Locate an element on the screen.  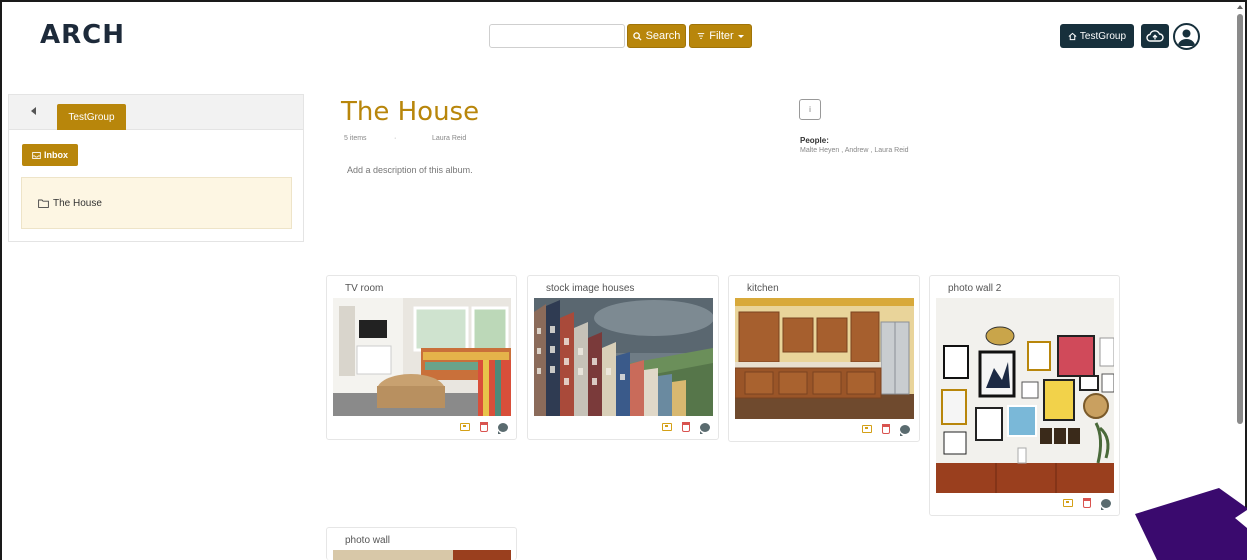
scroll-up-arrow-icon is located at coordinates (1240, 7).